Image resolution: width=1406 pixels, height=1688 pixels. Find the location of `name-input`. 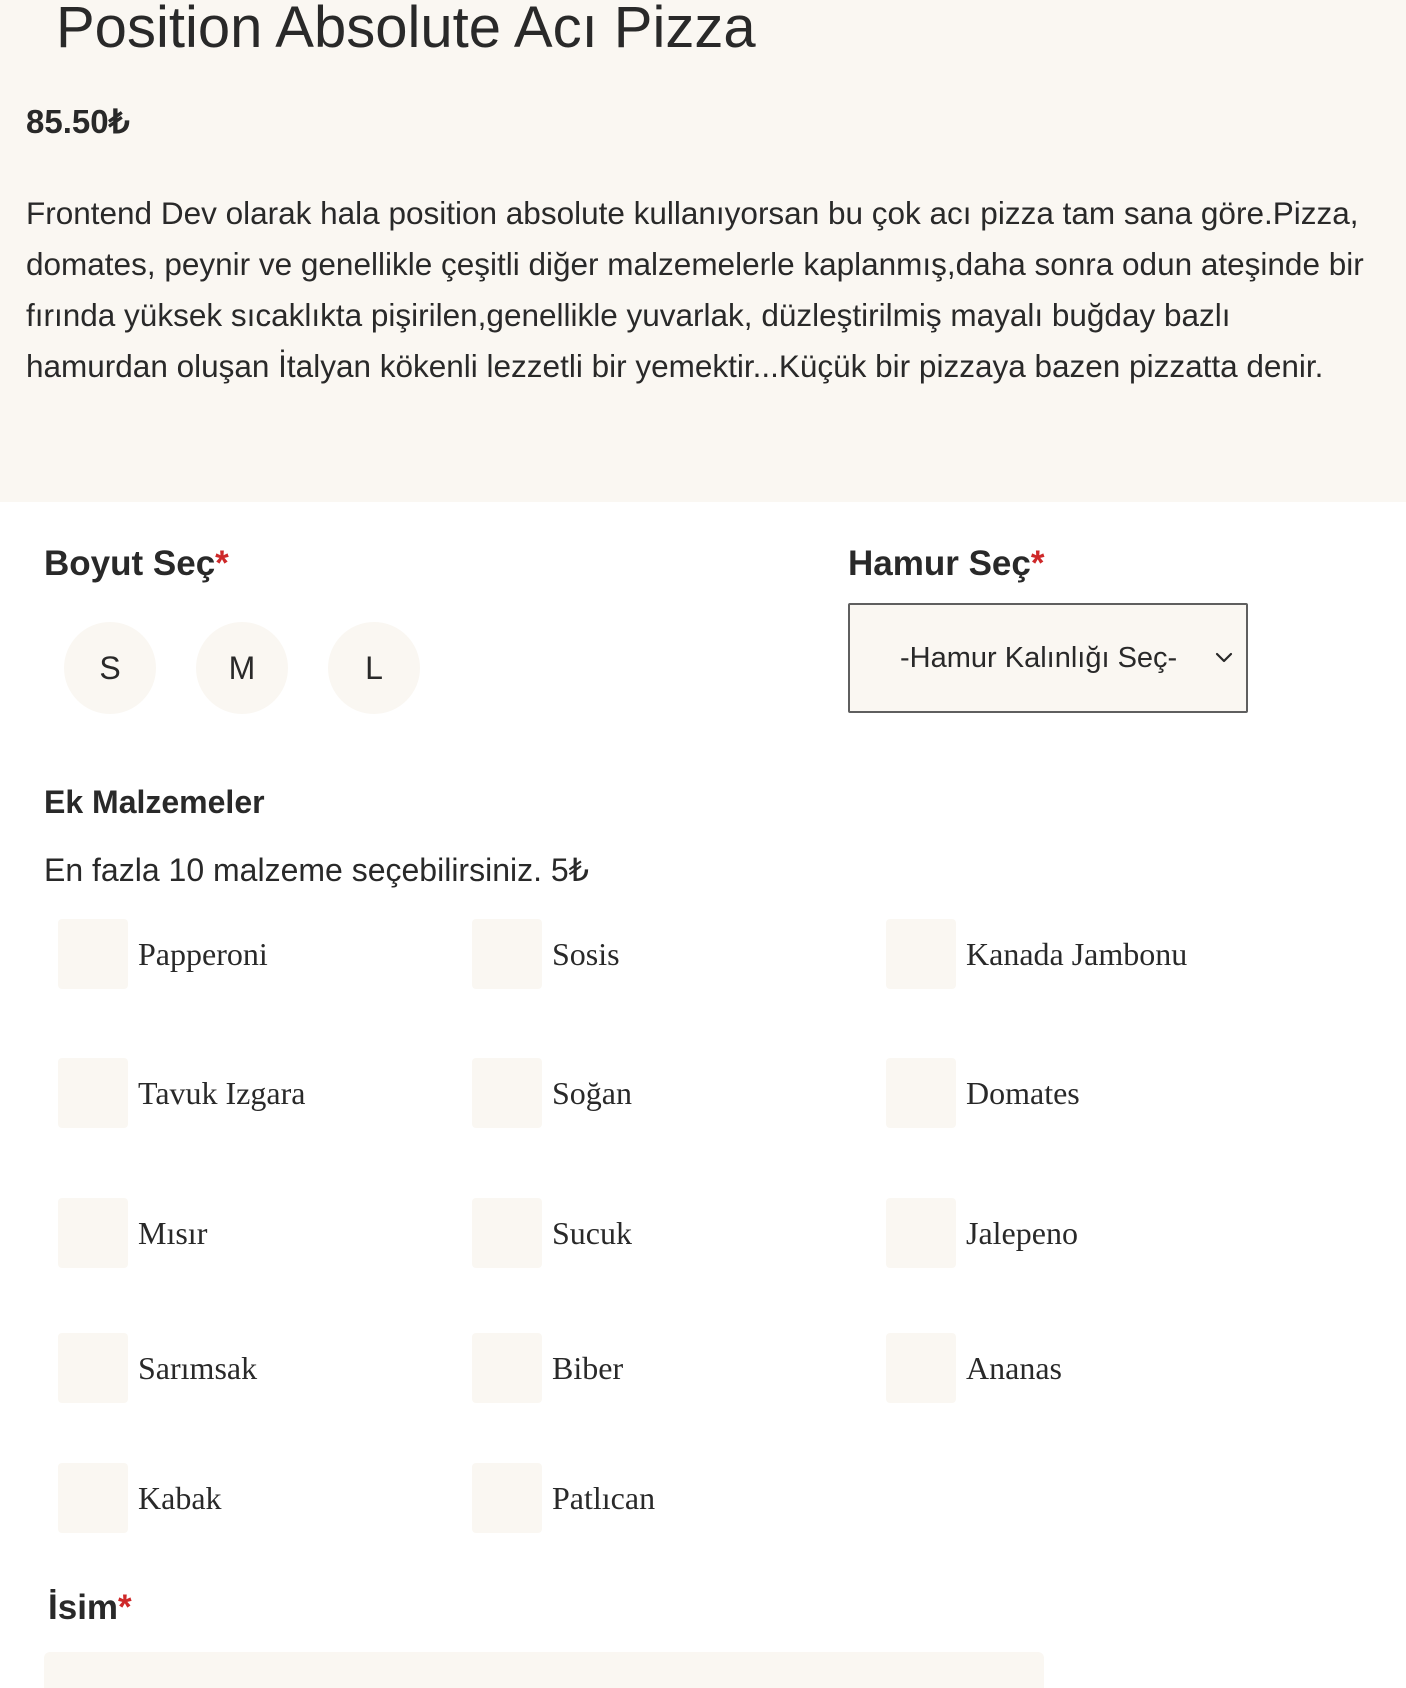

name-input is located at coordinates (544, 1670).